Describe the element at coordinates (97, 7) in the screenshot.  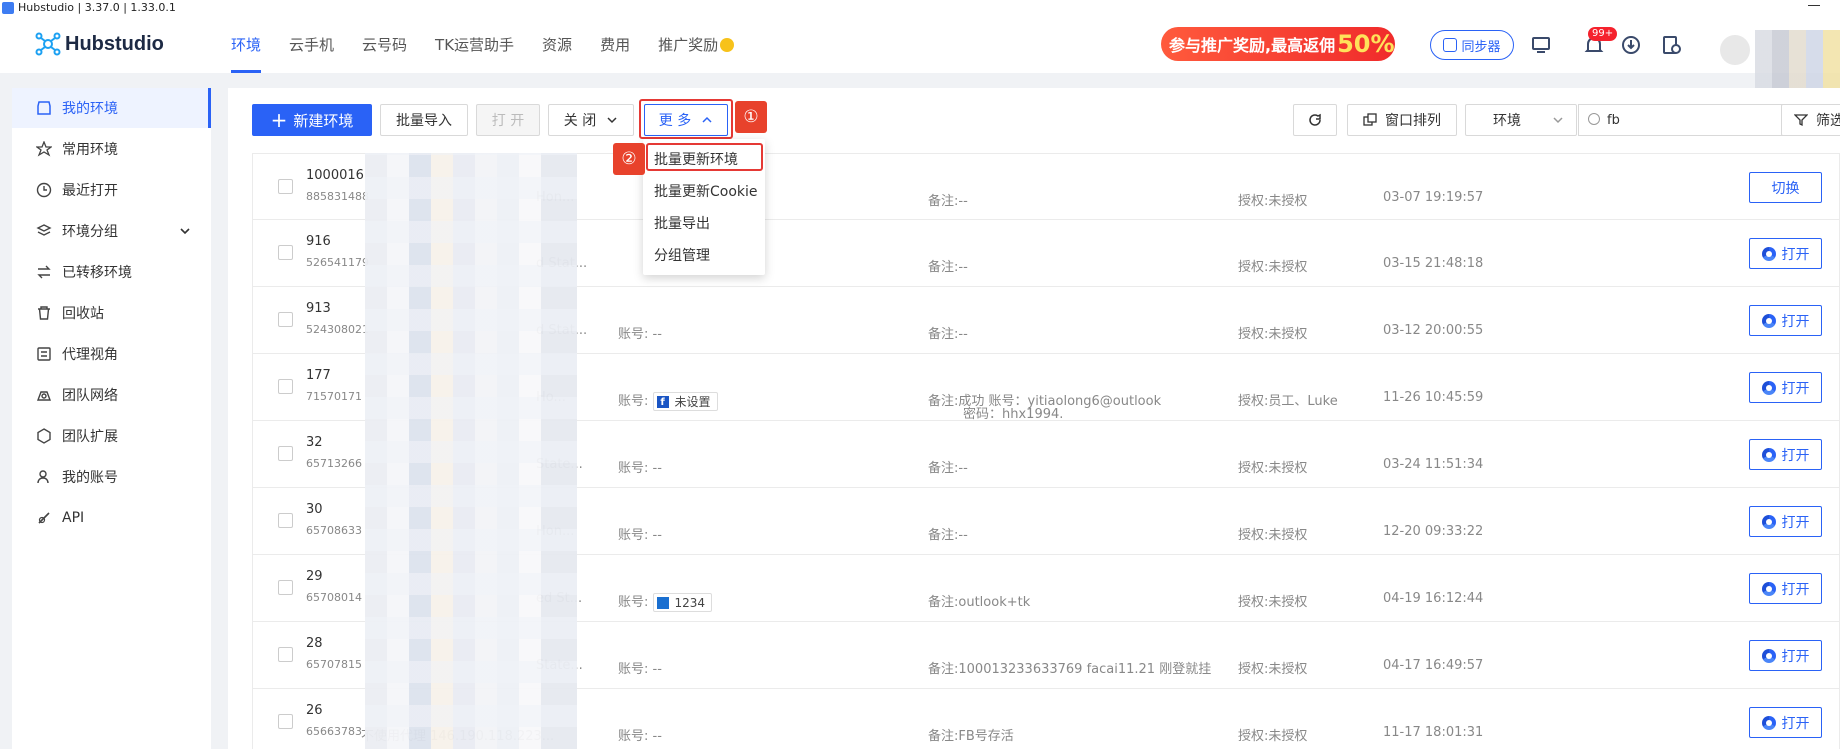
I see `window-title: Hubstudio | 3.37.0 | 1.33.0.1` at that location.